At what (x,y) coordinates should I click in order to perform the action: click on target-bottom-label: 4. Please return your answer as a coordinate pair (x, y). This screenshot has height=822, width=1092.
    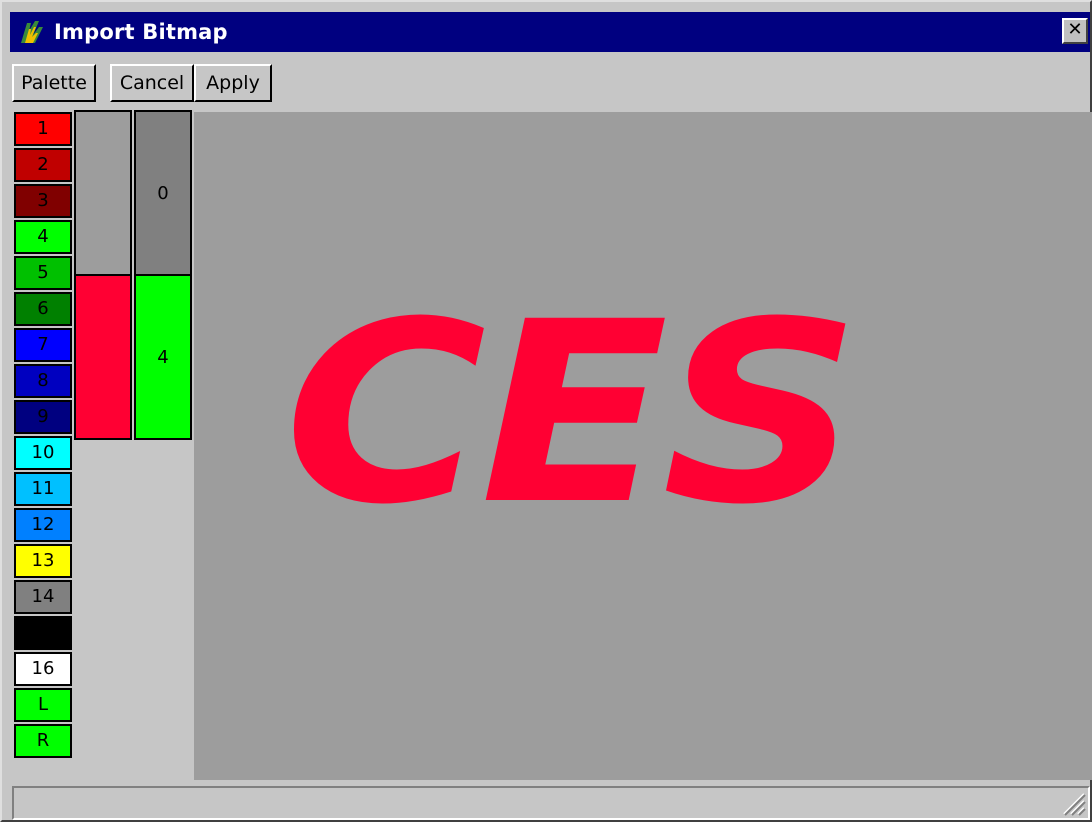
    Looking at the image, I should click on (163, 357).